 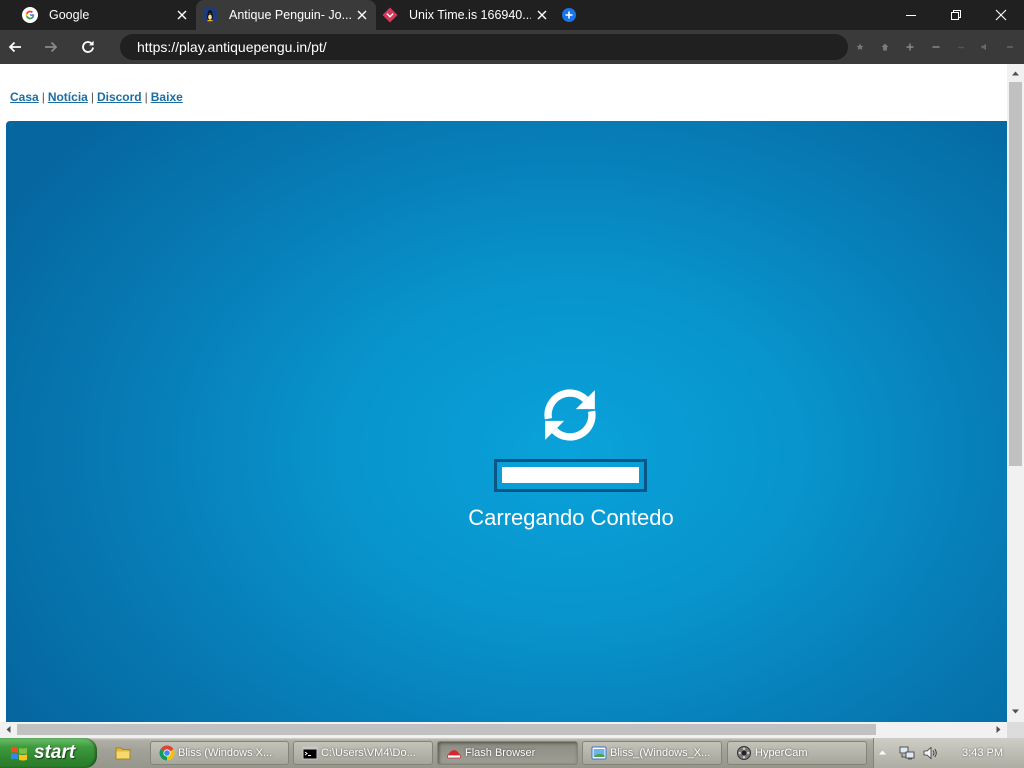 I want to click on tab-google: Google, so click(x=106, y=15).